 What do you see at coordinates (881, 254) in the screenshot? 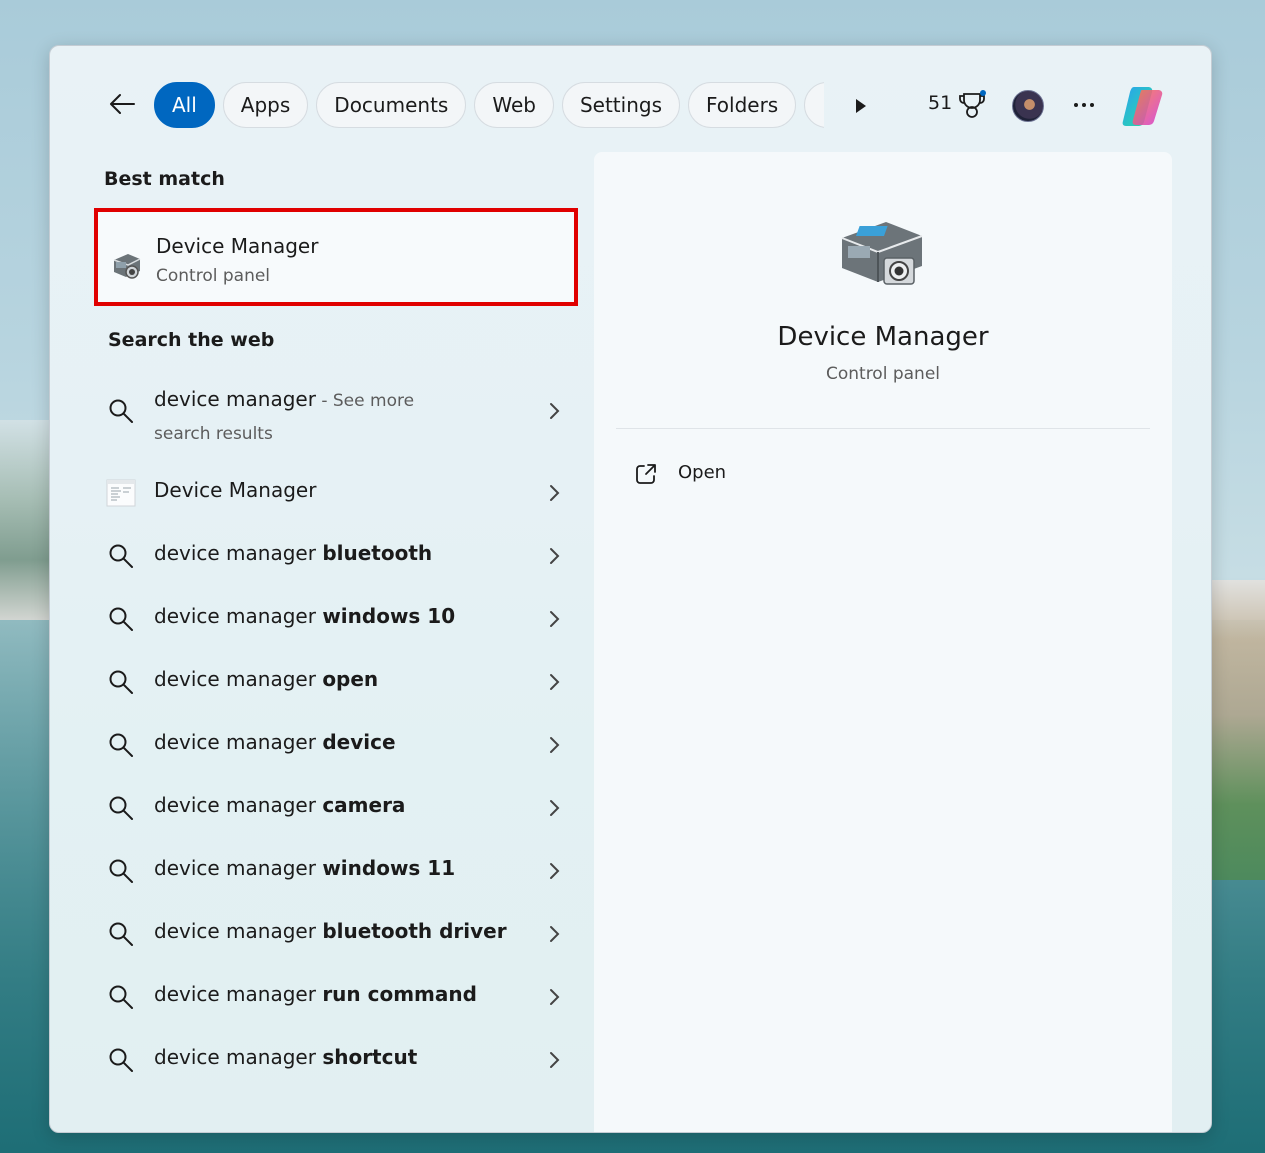
I see `device-manager-large-icon` at bounding box center [881, 254].